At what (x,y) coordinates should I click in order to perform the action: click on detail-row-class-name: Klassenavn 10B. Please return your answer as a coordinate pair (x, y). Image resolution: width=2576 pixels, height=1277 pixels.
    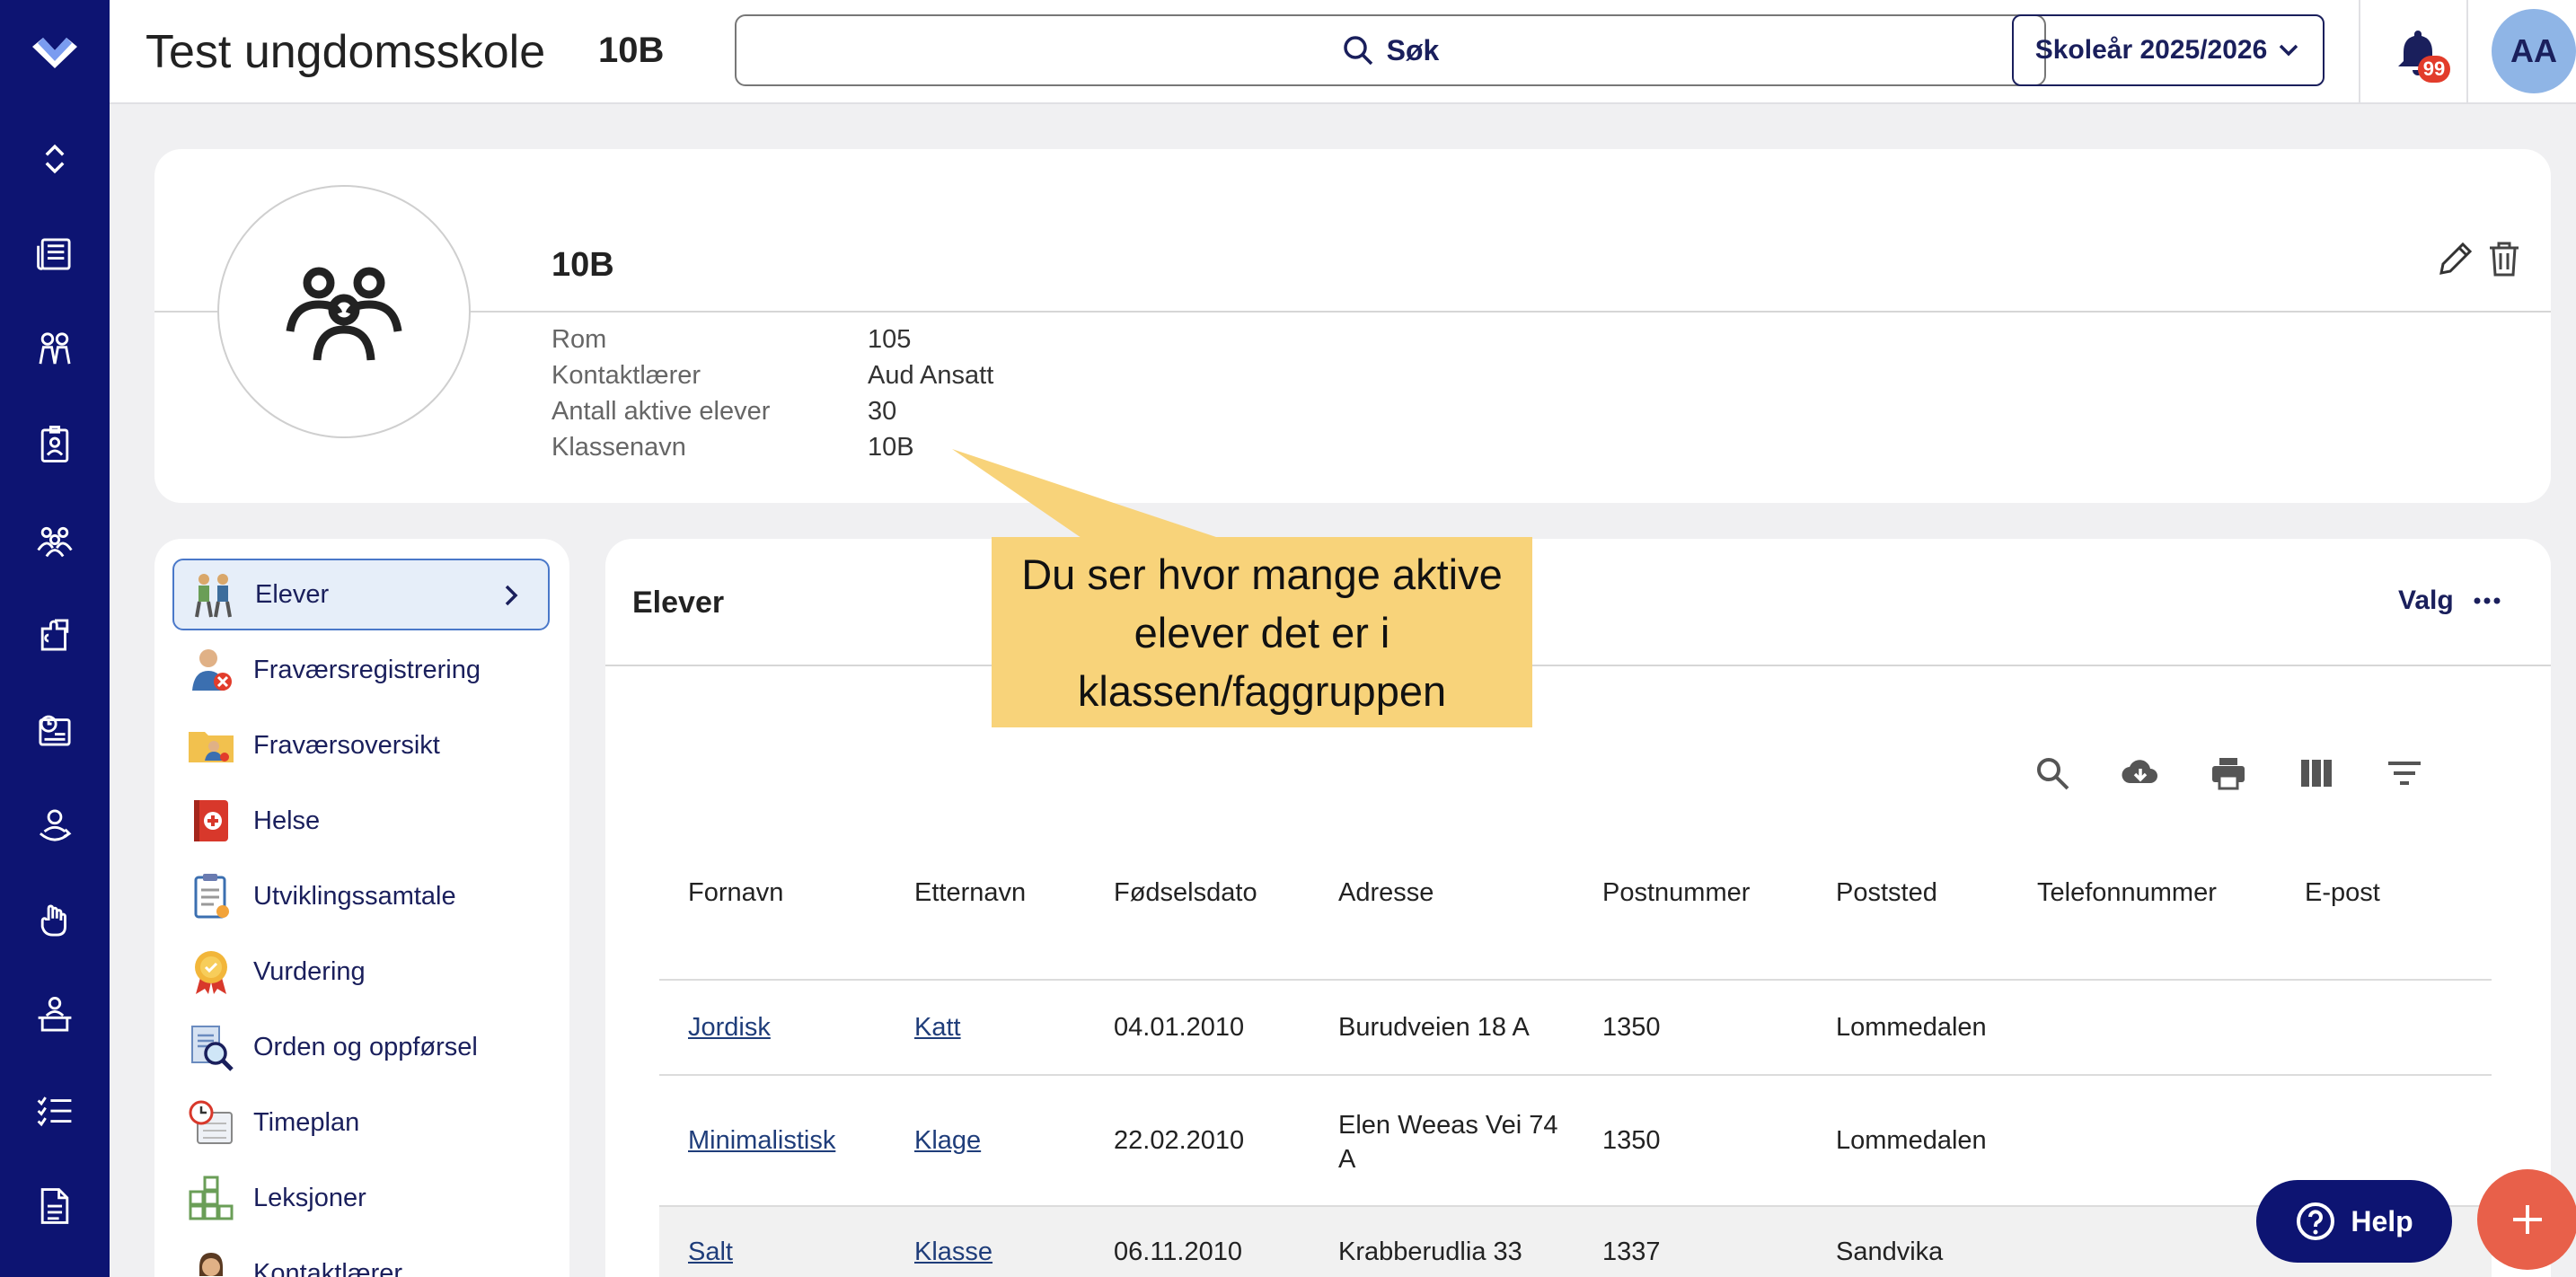
    Looking at the image, I should click on (772, 451).